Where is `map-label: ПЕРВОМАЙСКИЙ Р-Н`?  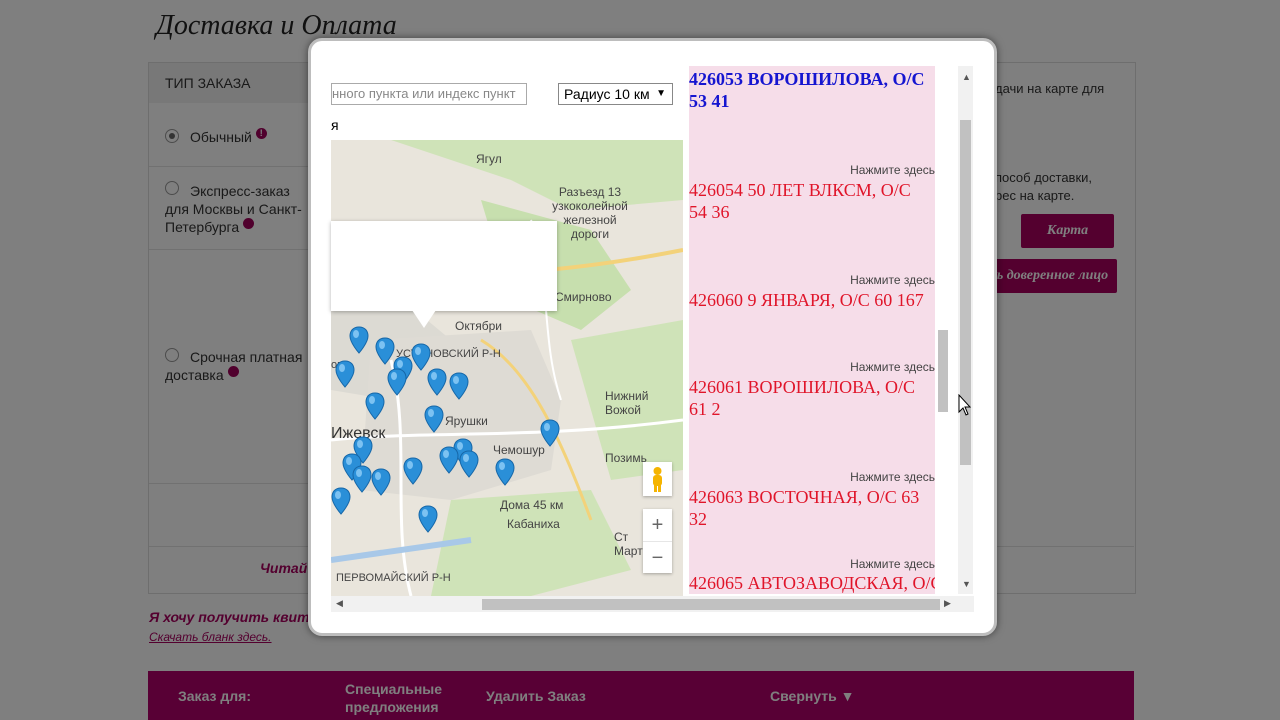
map-label: ПЕРВОМАЙСКИЙ Р-Н is located at coordinates (393, 578).